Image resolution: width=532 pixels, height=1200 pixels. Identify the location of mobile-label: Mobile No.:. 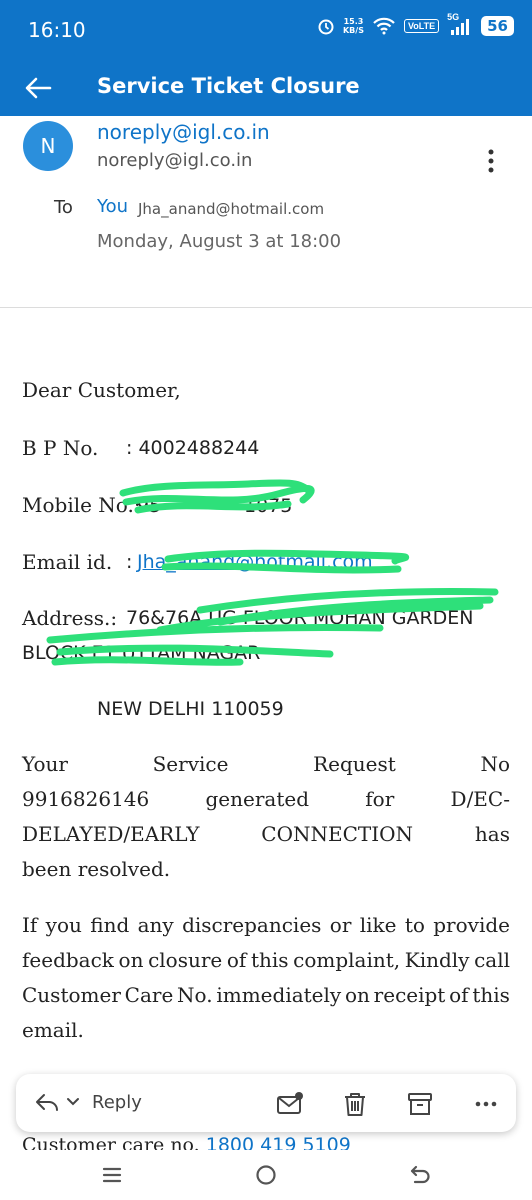
(81, 505).